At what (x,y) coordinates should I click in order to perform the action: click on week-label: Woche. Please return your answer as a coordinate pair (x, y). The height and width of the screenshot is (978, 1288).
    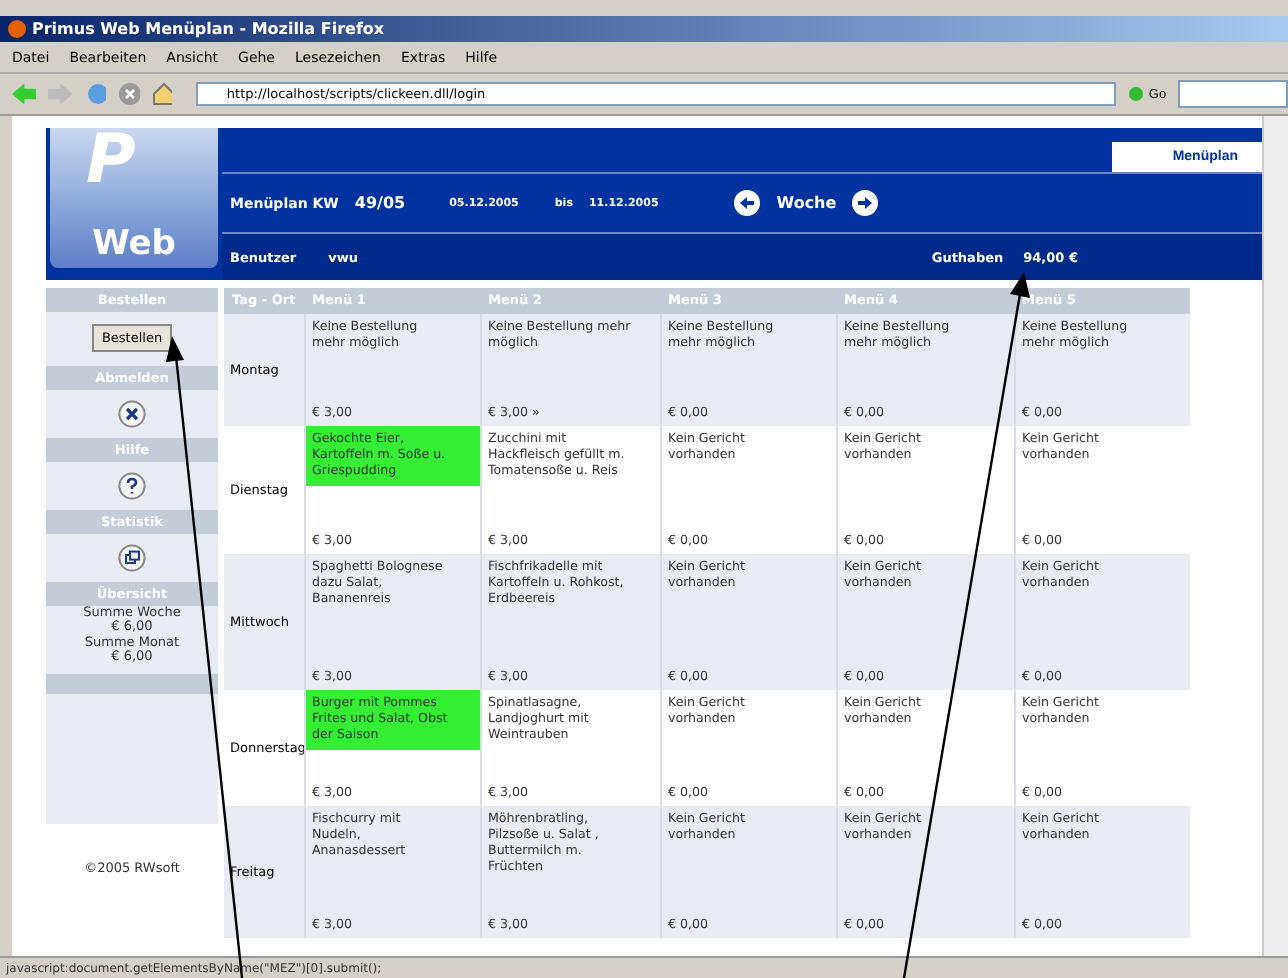
    Looking at the image, I should click on (806, 203).